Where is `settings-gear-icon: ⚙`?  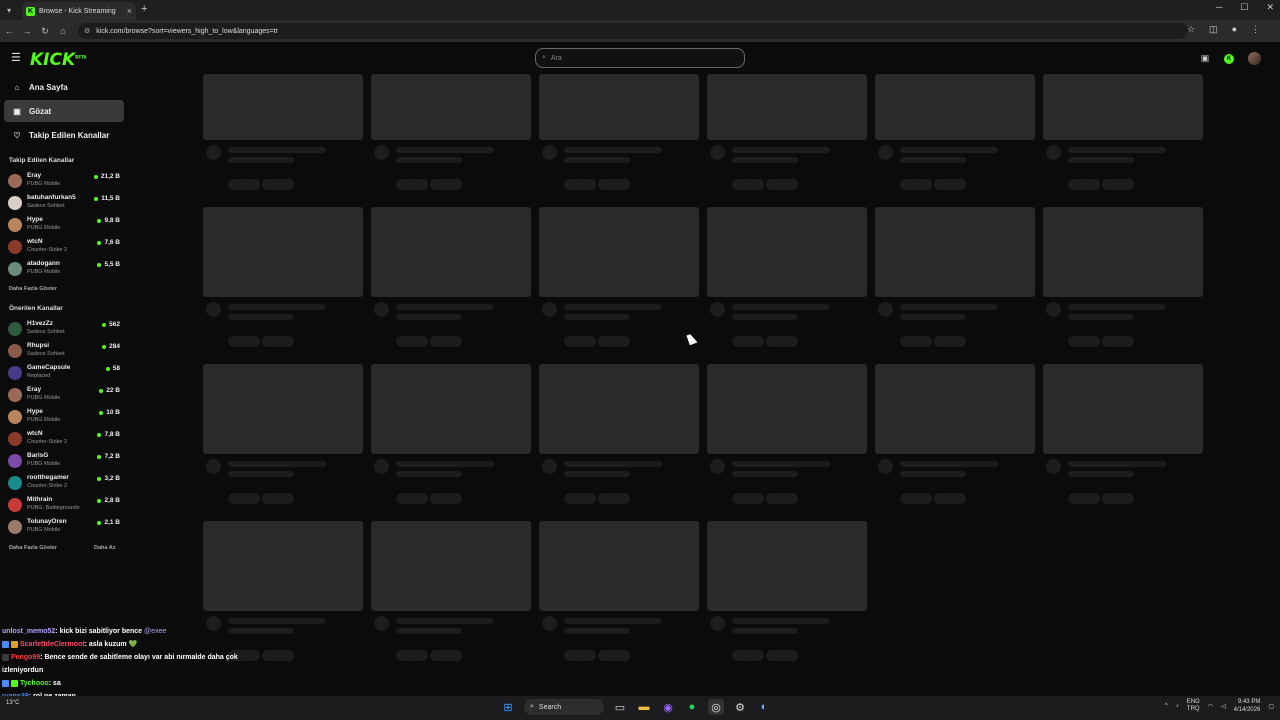 settings-gear-icon: ⚙ is located at coordinates (740, 707).